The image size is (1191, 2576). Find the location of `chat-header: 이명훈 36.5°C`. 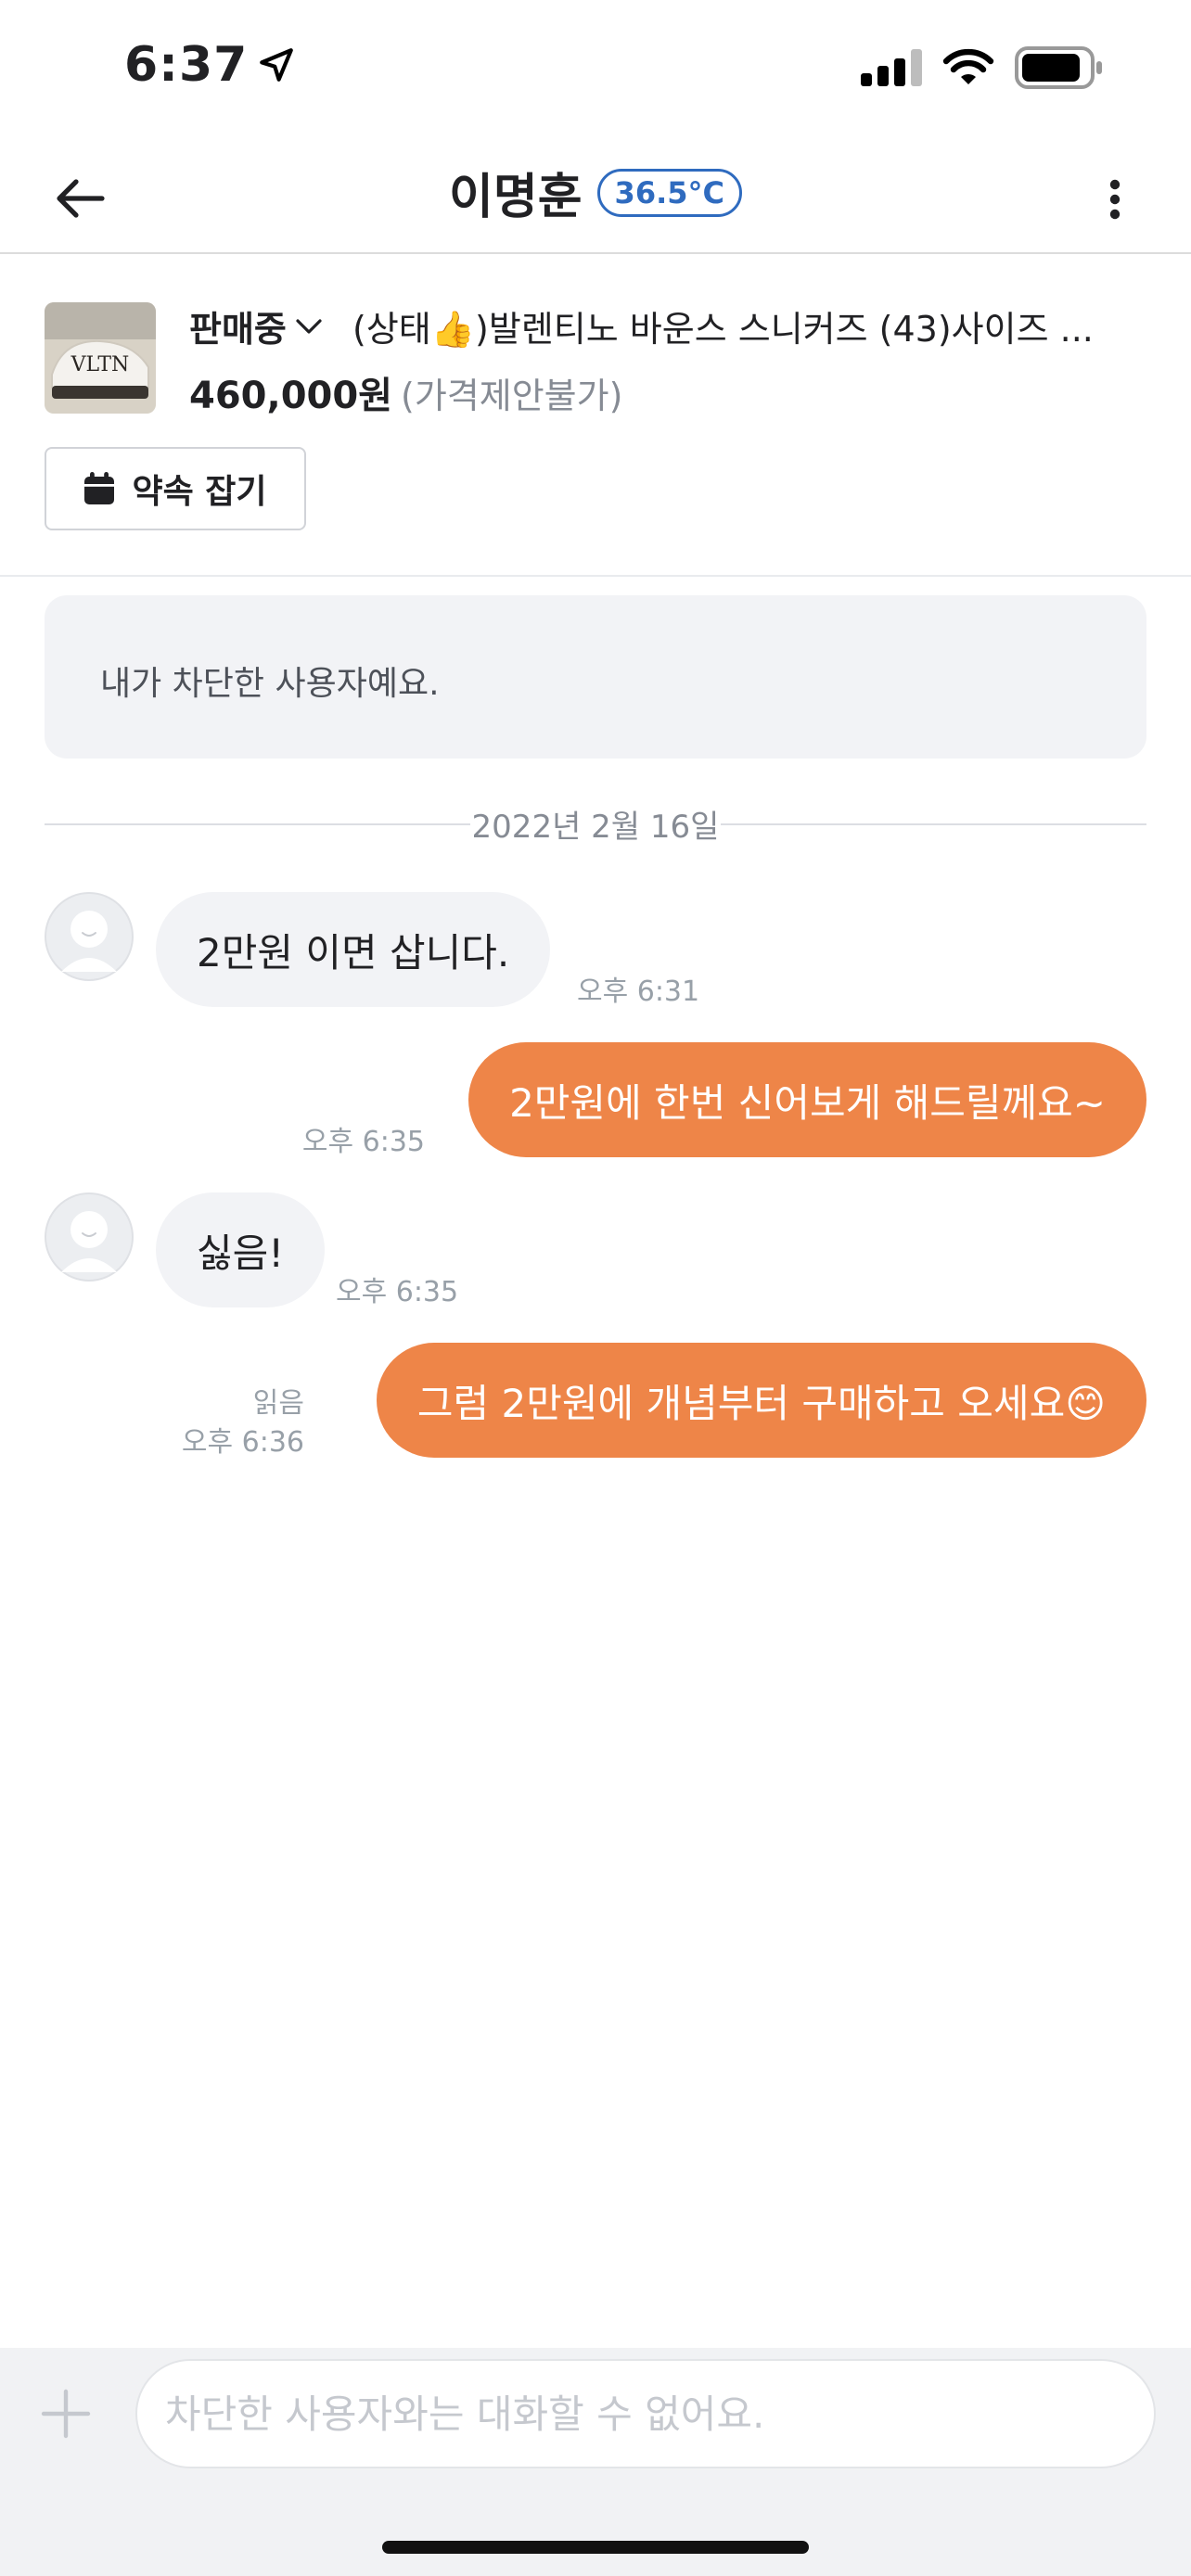

chat-header: 이명훈 36.5°C is located at coordinates (595, 192).